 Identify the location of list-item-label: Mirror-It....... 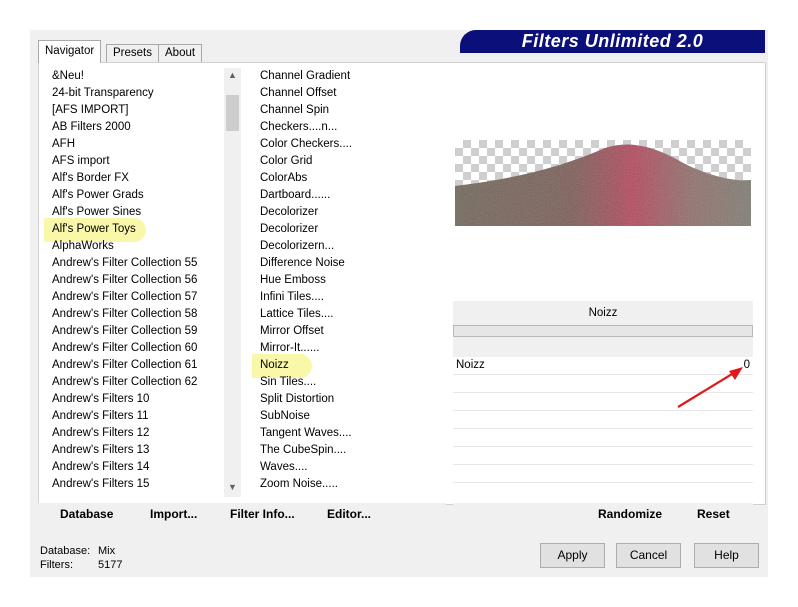
(290, 348).